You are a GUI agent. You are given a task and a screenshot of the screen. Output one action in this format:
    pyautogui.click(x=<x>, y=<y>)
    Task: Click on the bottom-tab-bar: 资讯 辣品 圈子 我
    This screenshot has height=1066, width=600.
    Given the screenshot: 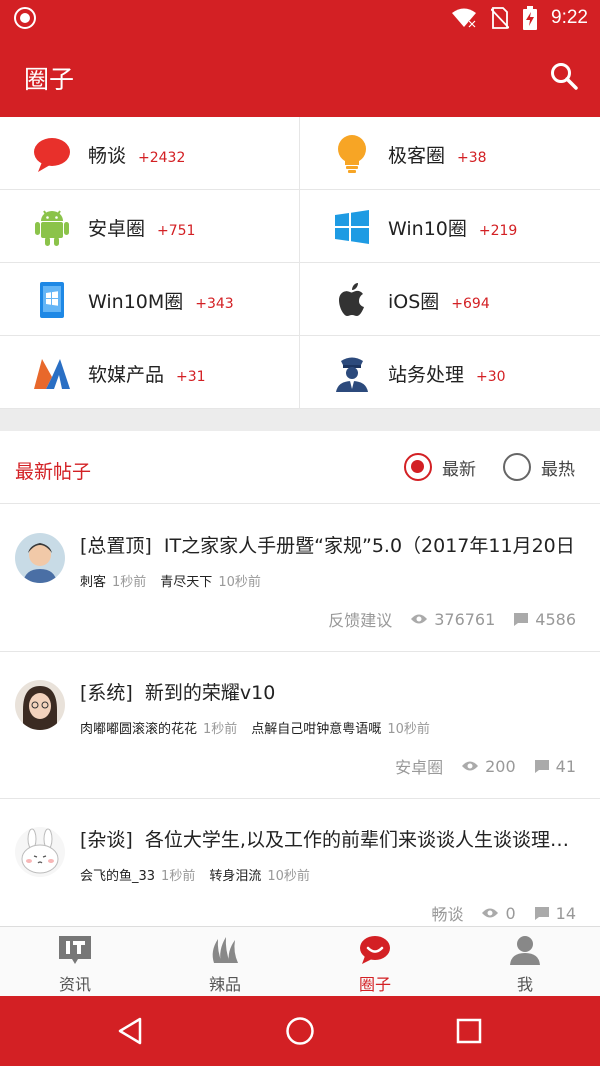 What is the action you would take?
    pyautogui.click(x=300, y=961)
    